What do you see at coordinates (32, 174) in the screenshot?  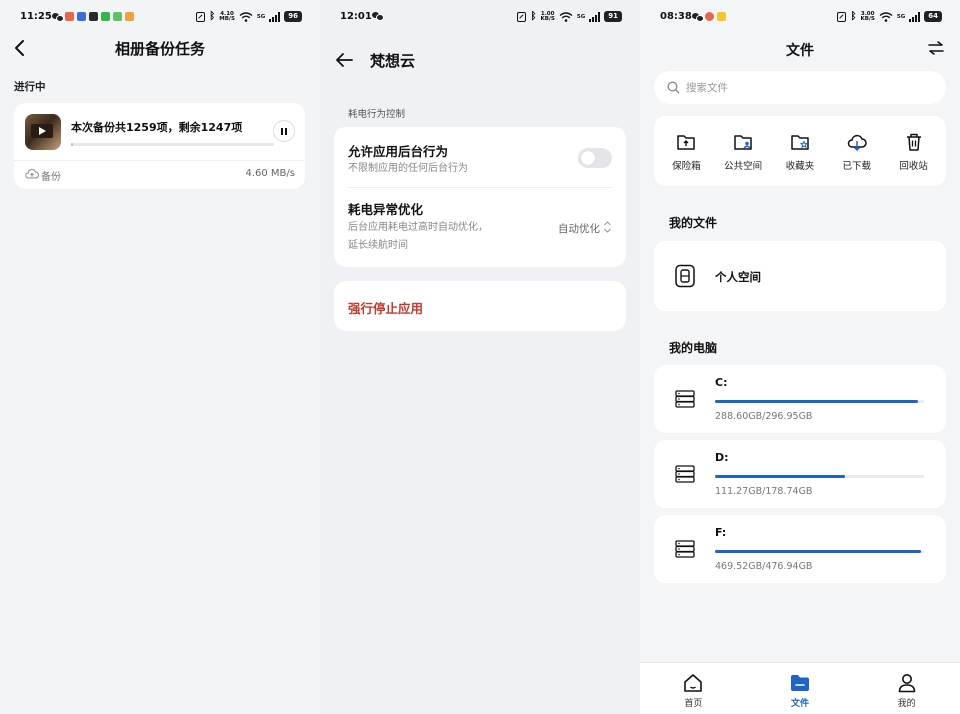 I see `cloud-upload-icon` at bounding box center [32, 174].